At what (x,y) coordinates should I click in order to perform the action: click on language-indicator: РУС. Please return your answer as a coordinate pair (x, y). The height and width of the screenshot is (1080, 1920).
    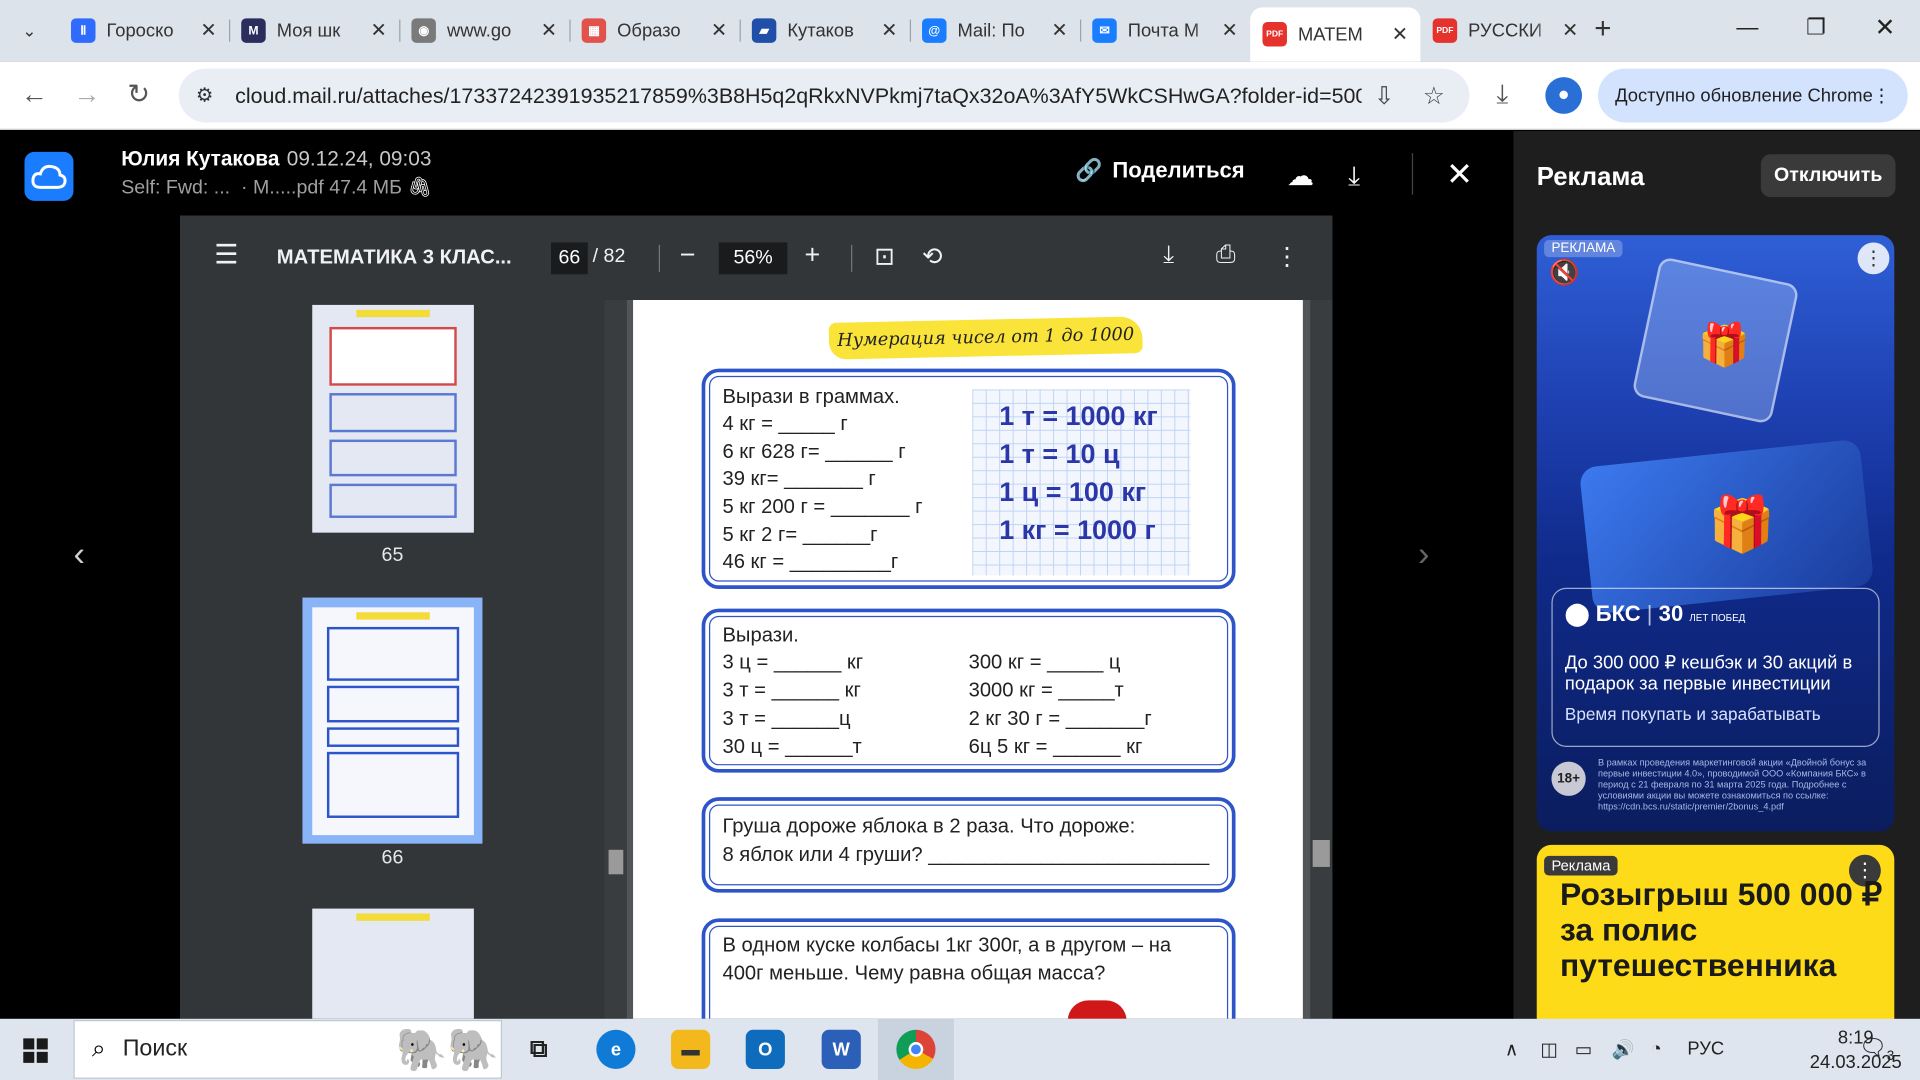
    Looking at the image, I should click on (1705, 1048).